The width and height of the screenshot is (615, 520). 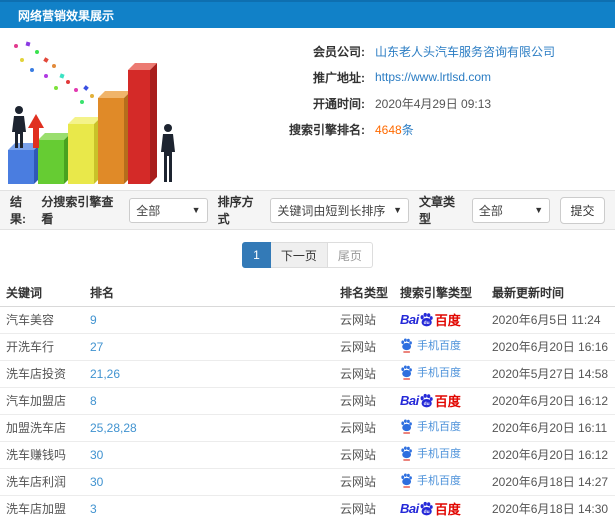 I want to click on cell-keyword: 汽车加盟店, so click(x=45, y=401).